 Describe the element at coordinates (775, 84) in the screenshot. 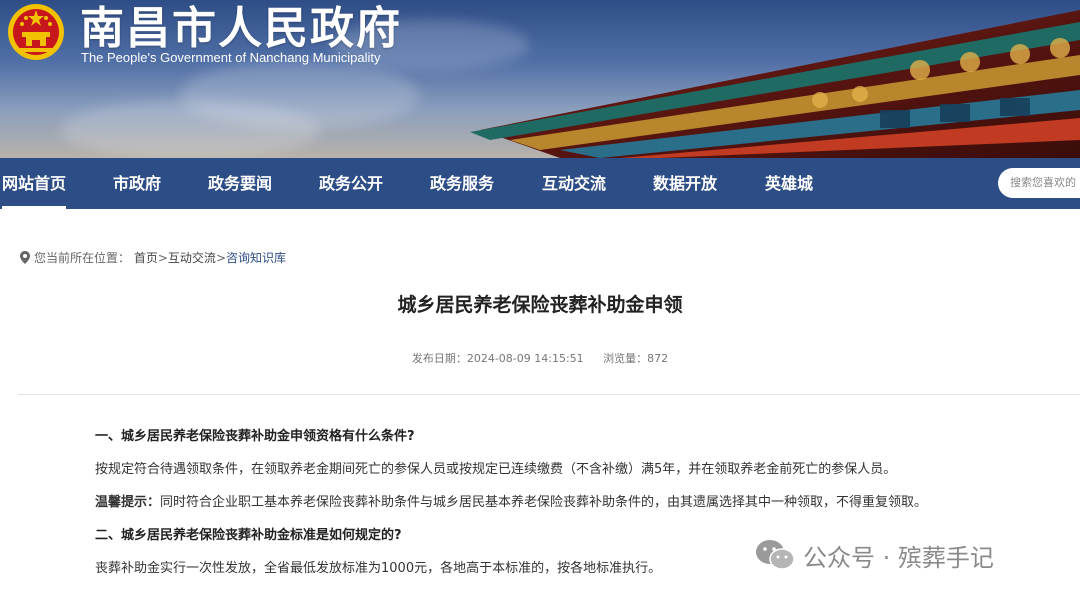

I see `temple-roof-image` at that location.